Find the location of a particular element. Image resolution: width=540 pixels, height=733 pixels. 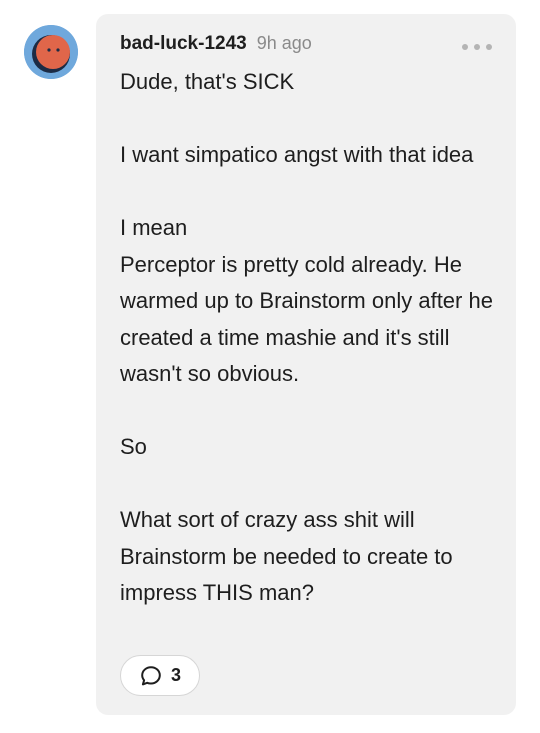

more-options-button is located at coordinates (477, 47).